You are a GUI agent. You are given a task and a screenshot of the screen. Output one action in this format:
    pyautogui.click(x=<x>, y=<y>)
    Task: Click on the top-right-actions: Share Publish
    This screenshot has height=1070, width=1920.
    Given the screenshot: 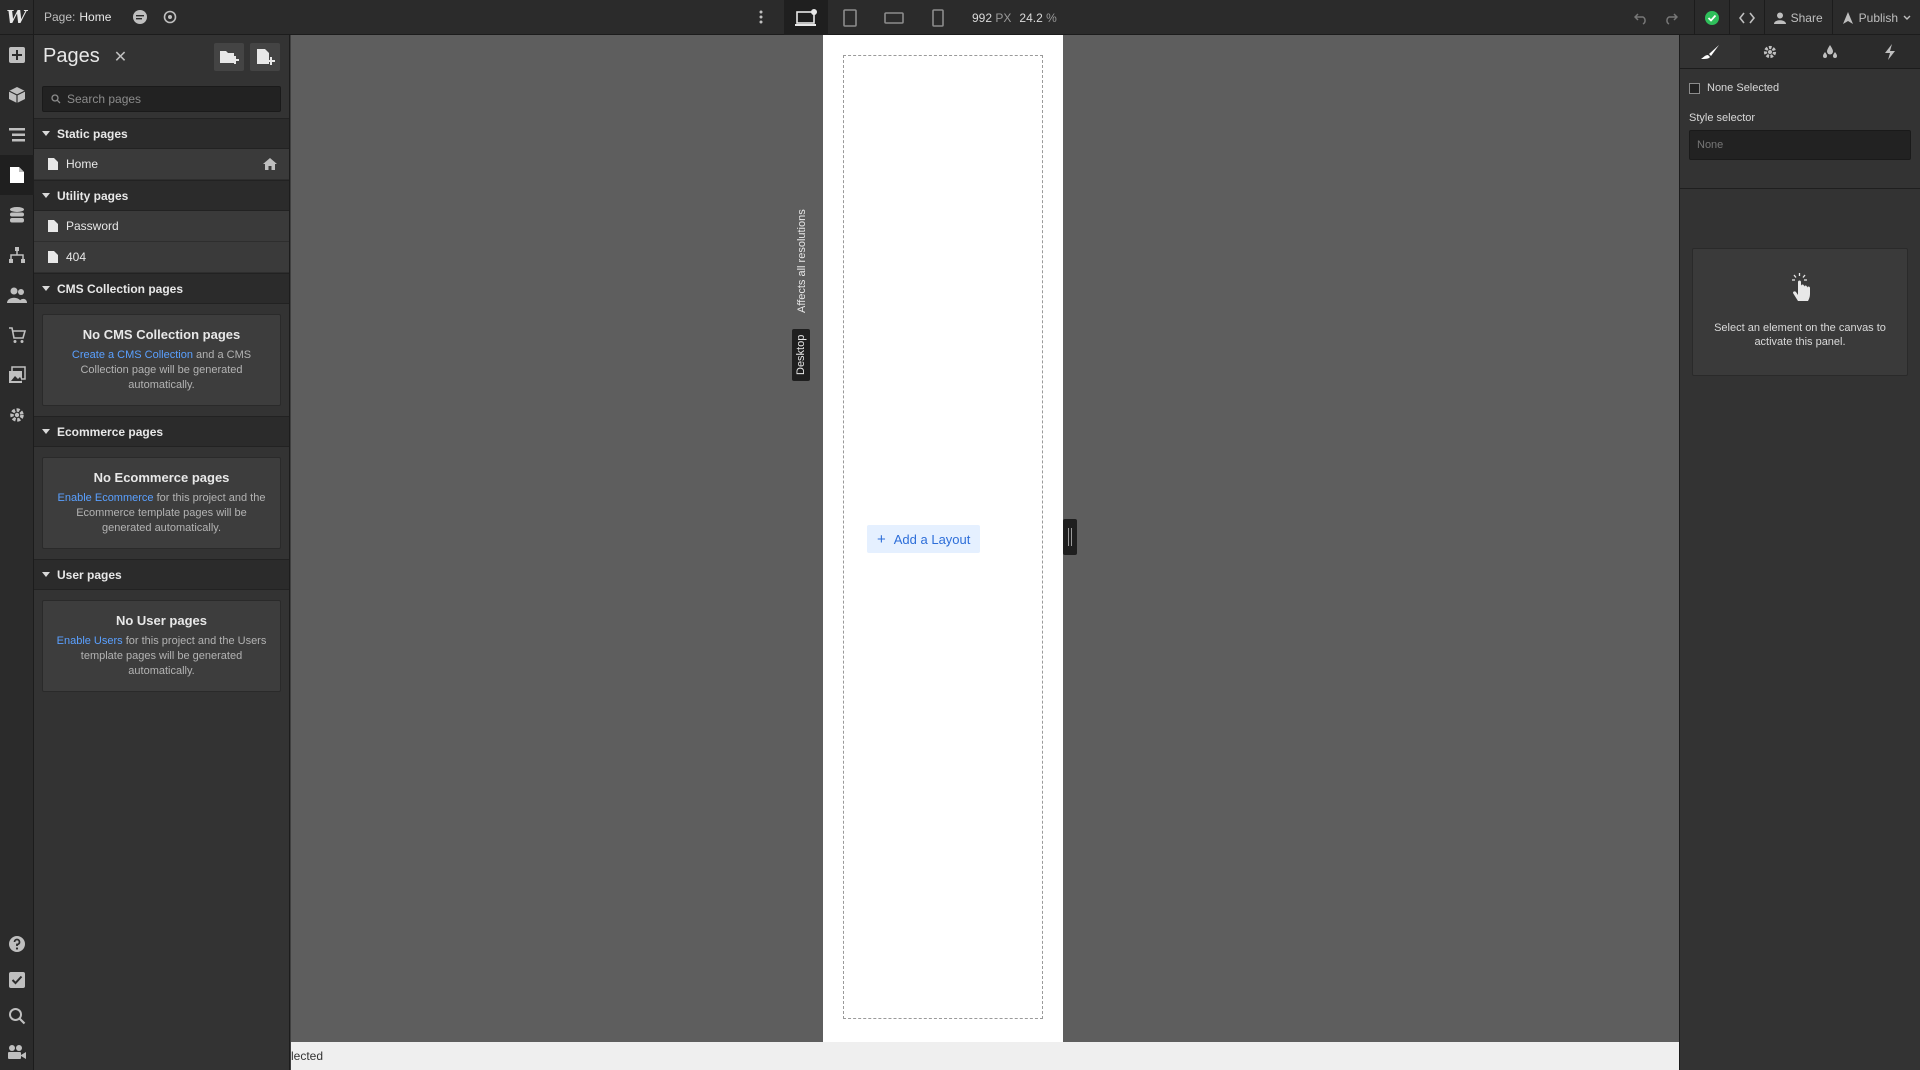 What is the action you would take?
    pyautogui.click(x=1773, y=17)
    